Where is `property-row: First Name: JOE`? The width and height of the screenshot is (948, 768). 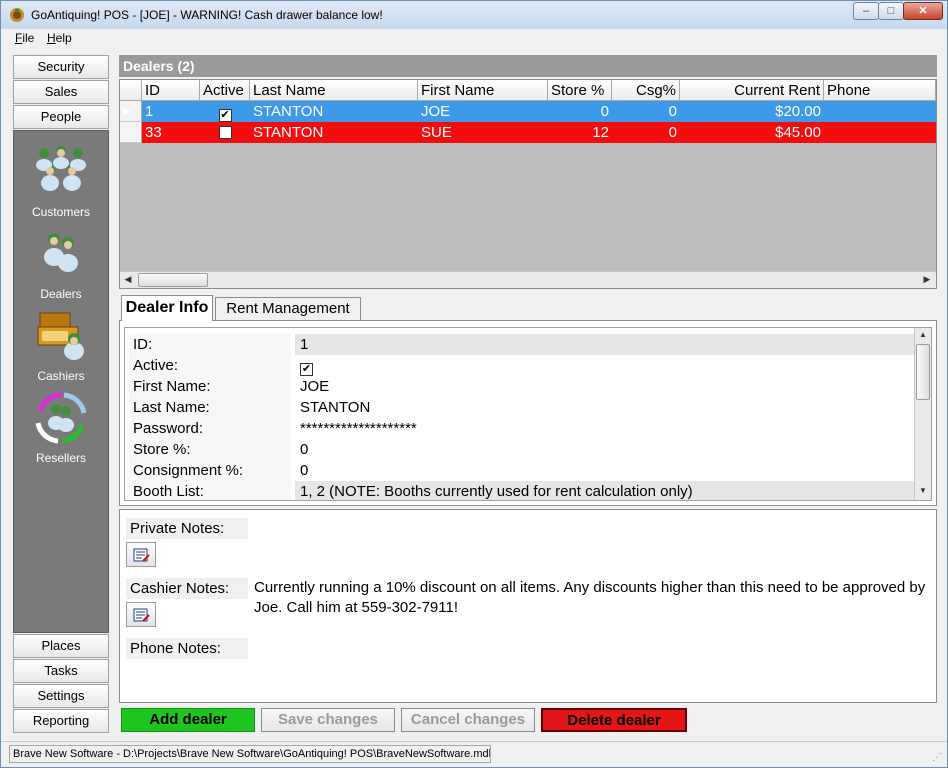 property-row: First Name: JOE is located at coordinates (520, 386).